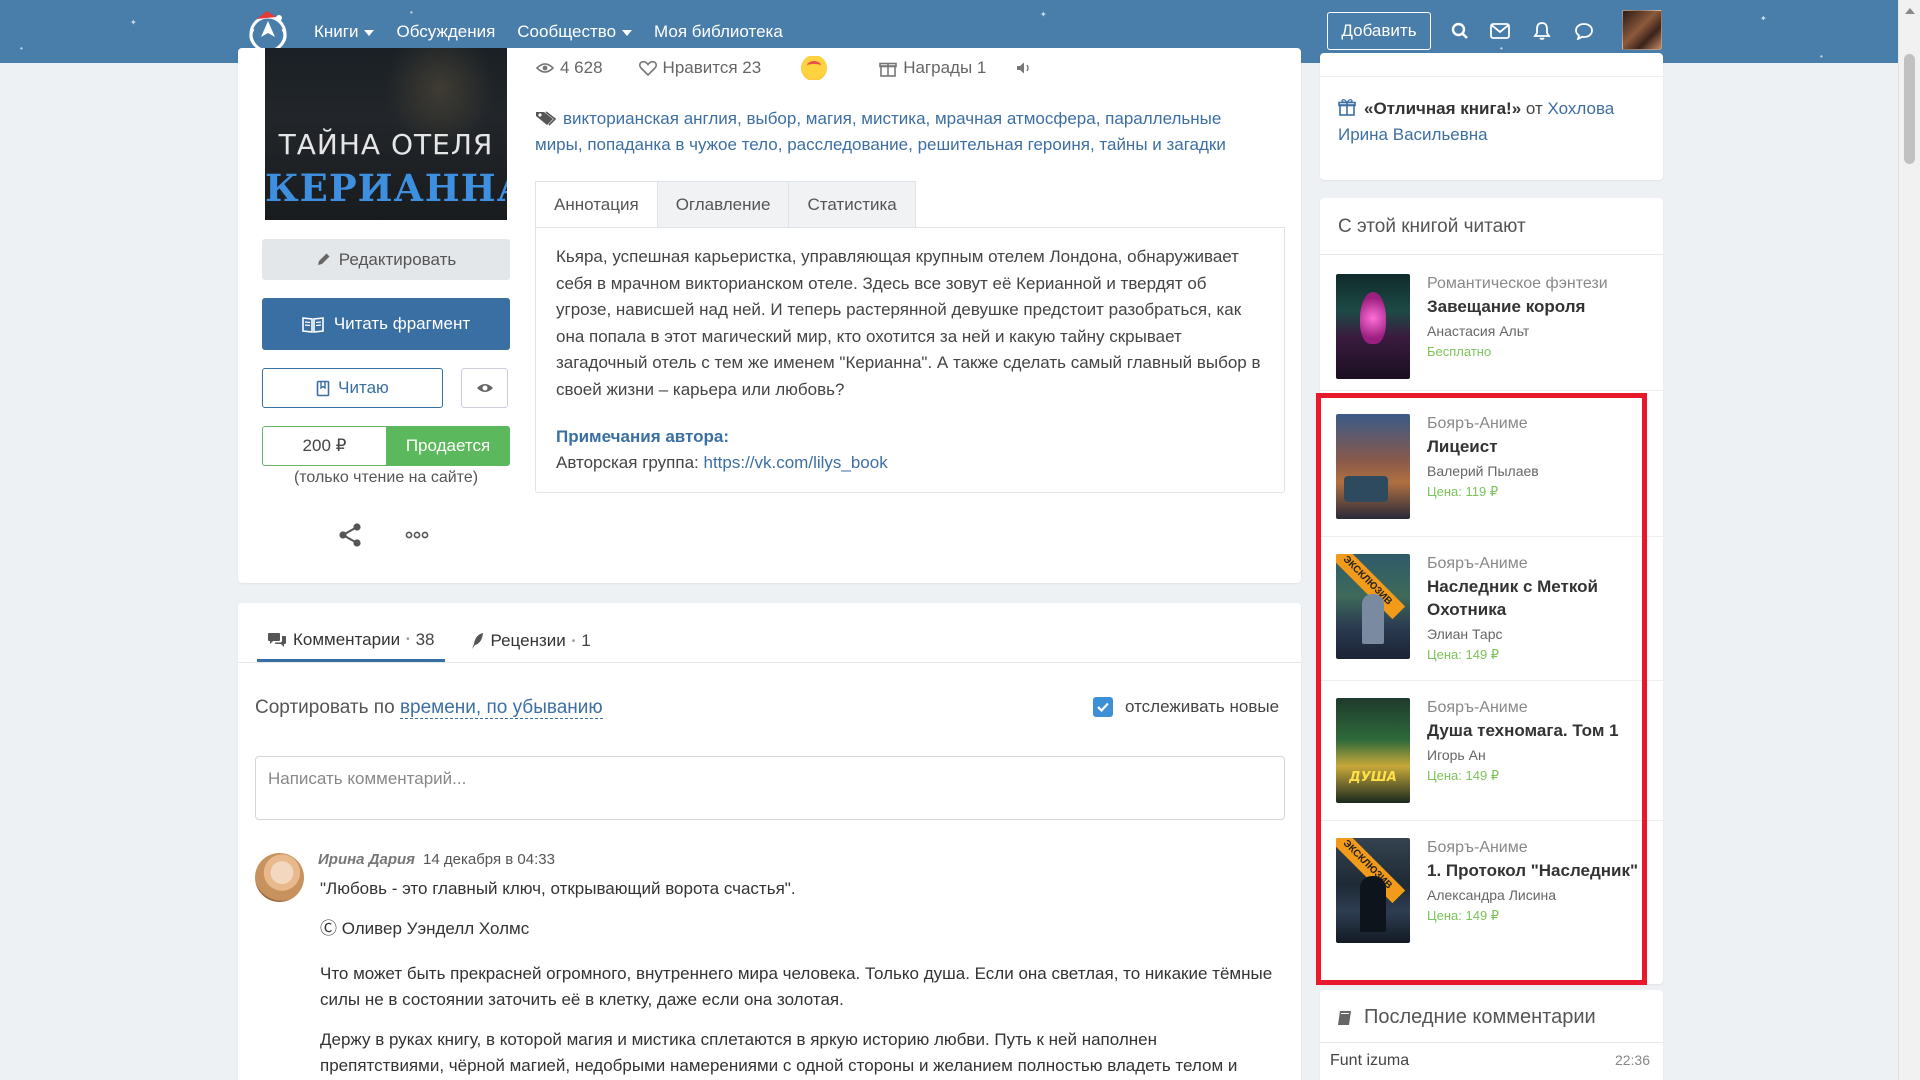 The width and height of the screenshot is (1920, 1080). What do you see at coordinates (1162, 144) in the screenshot?
I see `tag-link: тайны и загадки` at bounding box center [1162, 144].